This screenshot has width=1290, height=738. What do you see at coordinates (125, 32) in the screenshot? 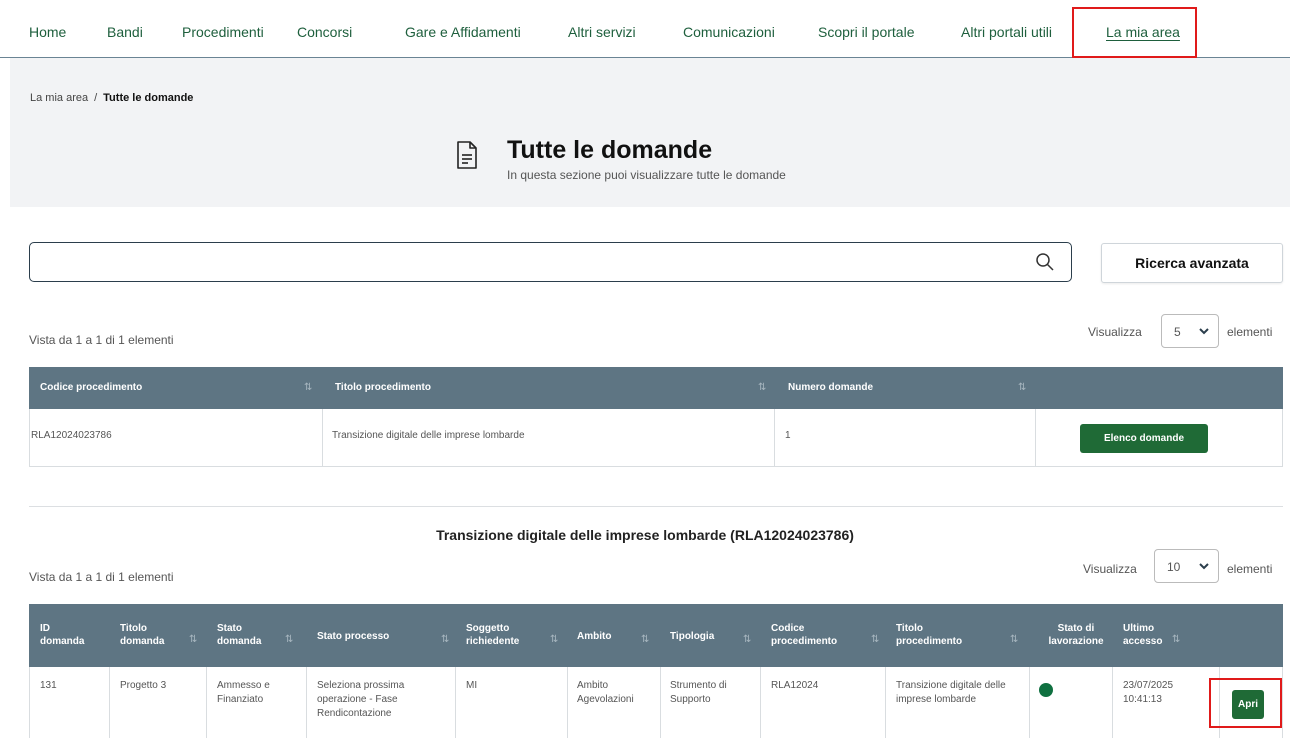
I see `nav-bandi: Bandi` at bounding box center [125, 32].